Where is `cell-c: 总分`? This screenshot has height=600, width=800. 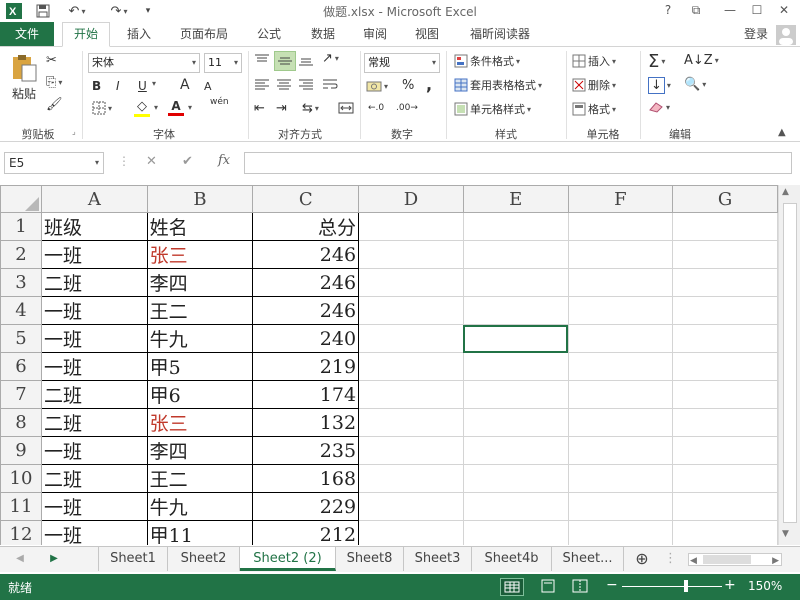 cell-c: 总分 is located at coordinates (306, 226).